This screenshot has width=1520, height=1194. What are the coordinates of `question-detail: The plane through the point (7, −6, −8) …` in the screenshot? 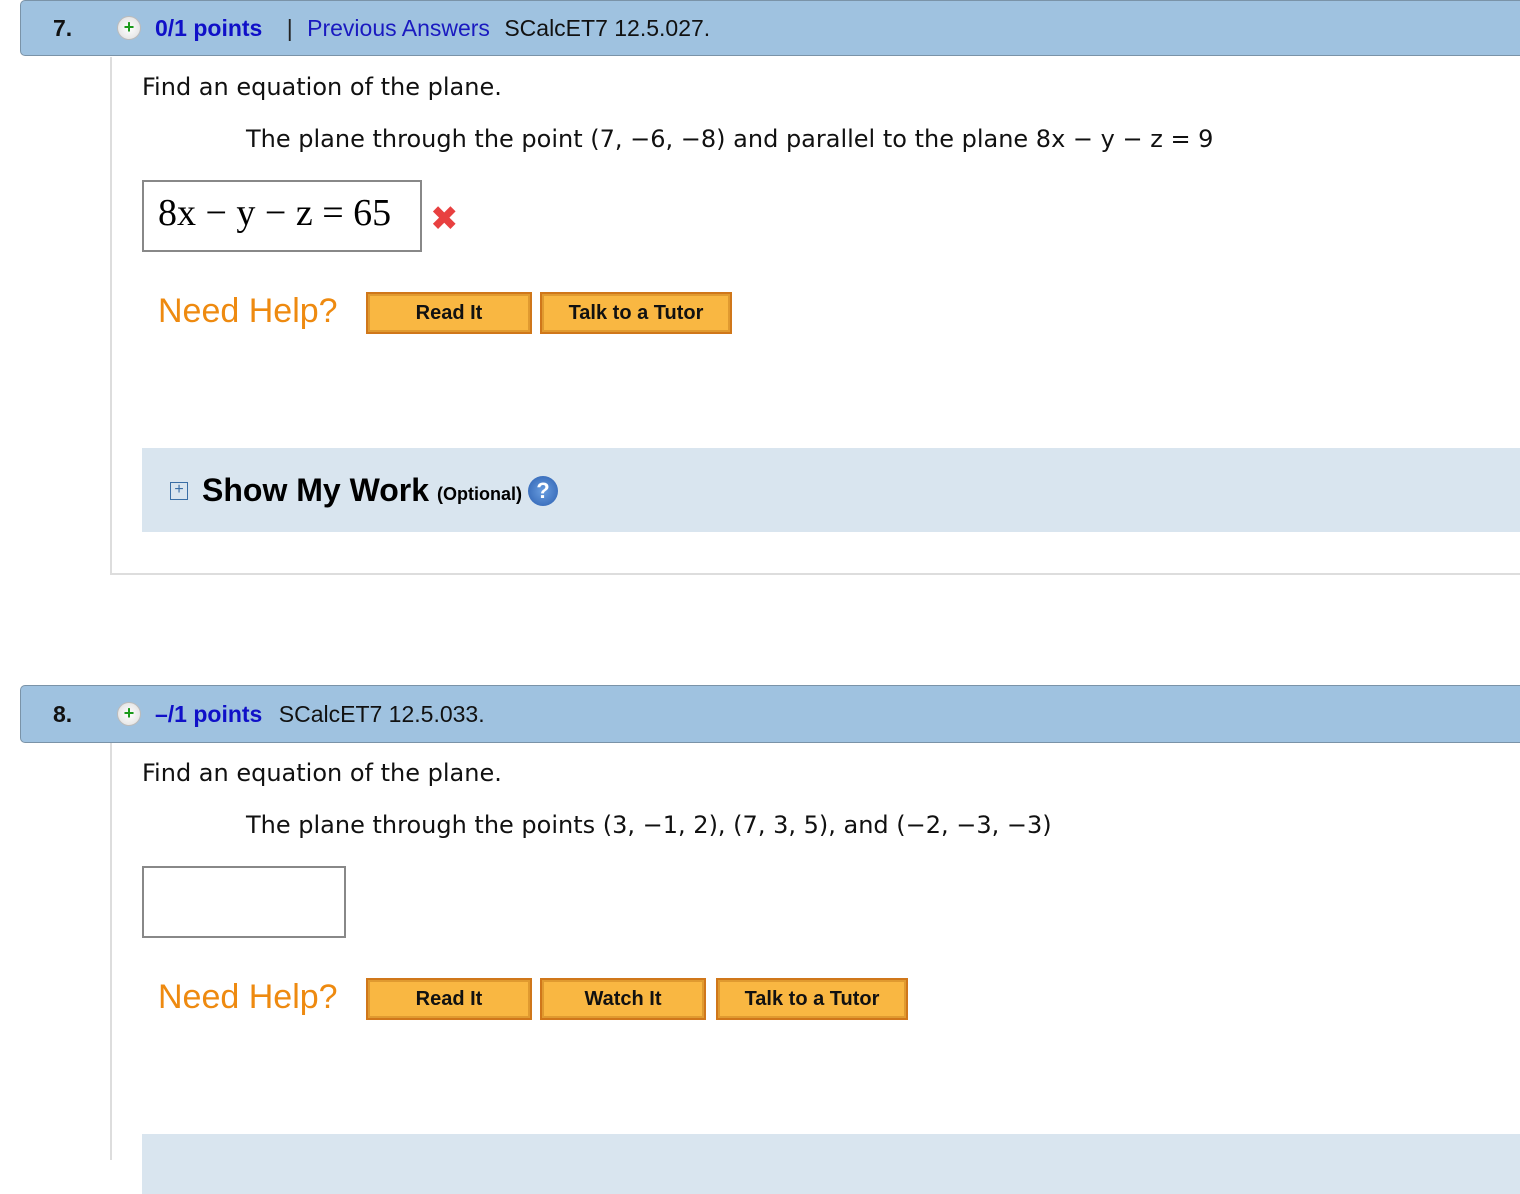 It's located at (730, 139).